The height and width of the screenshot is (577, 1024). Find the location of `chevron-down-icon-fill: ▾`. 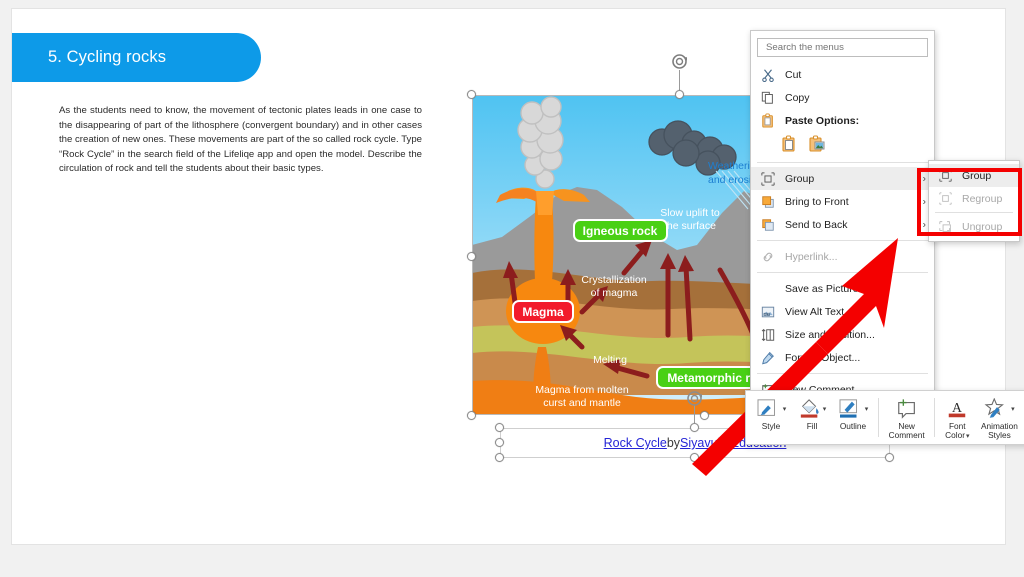

chevron-down-icon-fill: ▾ is located at coordinates (825, 409).